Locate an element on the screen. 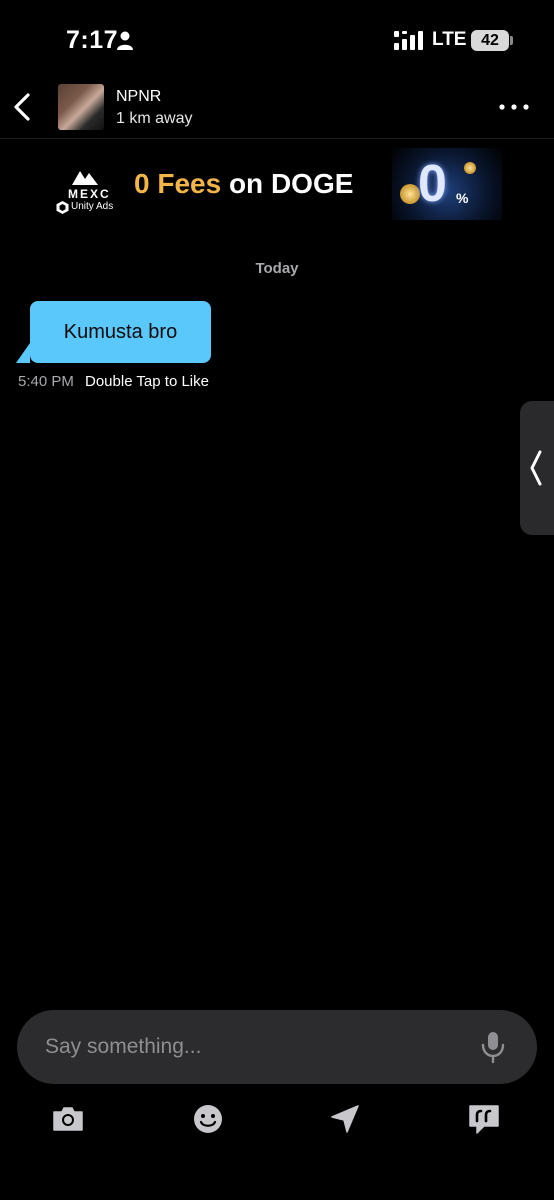 This screenshot has height=1200, width=554. avatar is located at coordinates (81, 107).